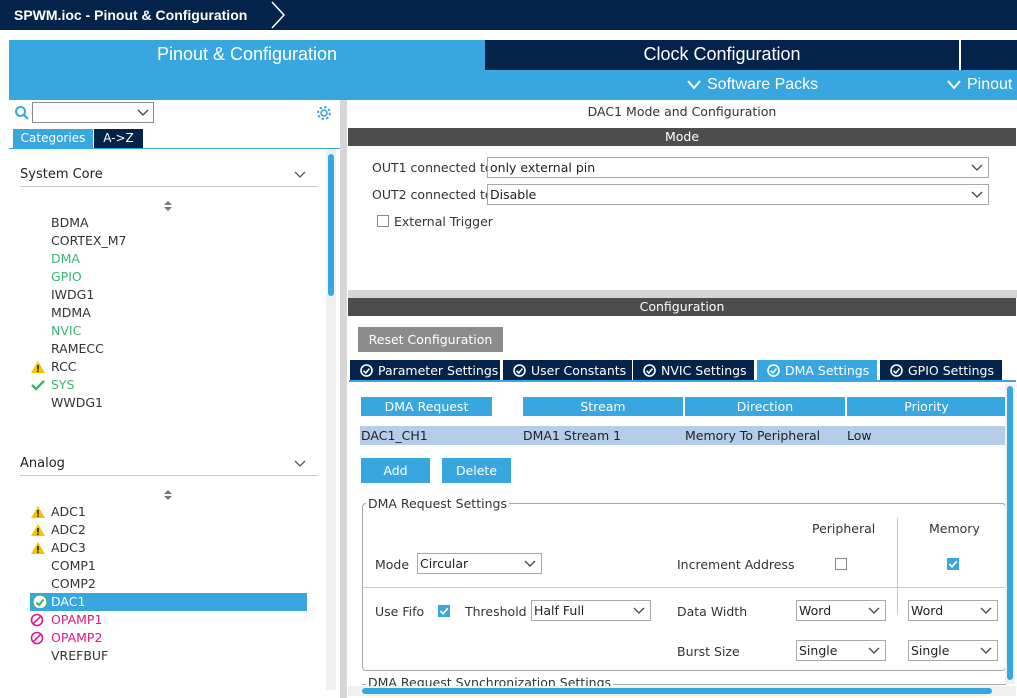  I want to click on right-horizontal-scrollbar-thumb, so click(677, 691).